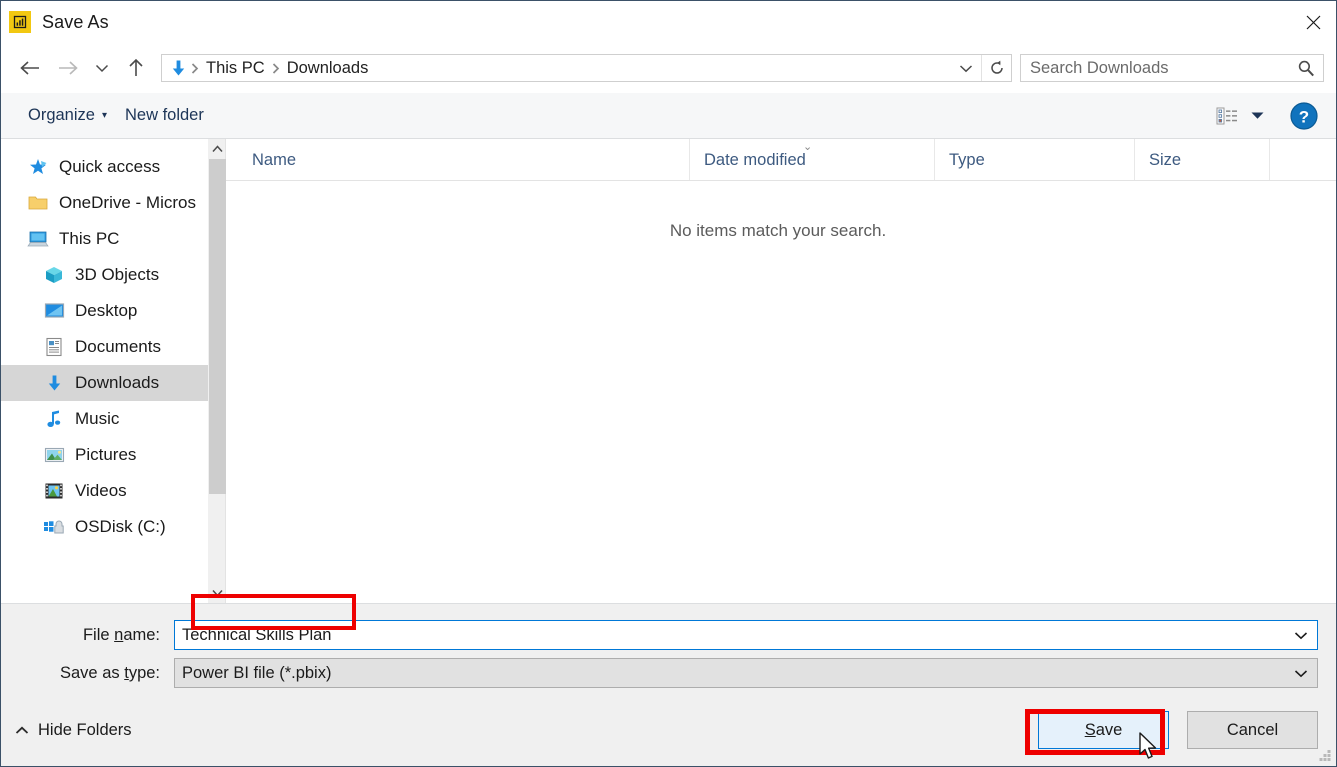 Image resolution: width=1337 pixels, height=767 pixels. I want to click on save-label: Save, so click(1104, 730).